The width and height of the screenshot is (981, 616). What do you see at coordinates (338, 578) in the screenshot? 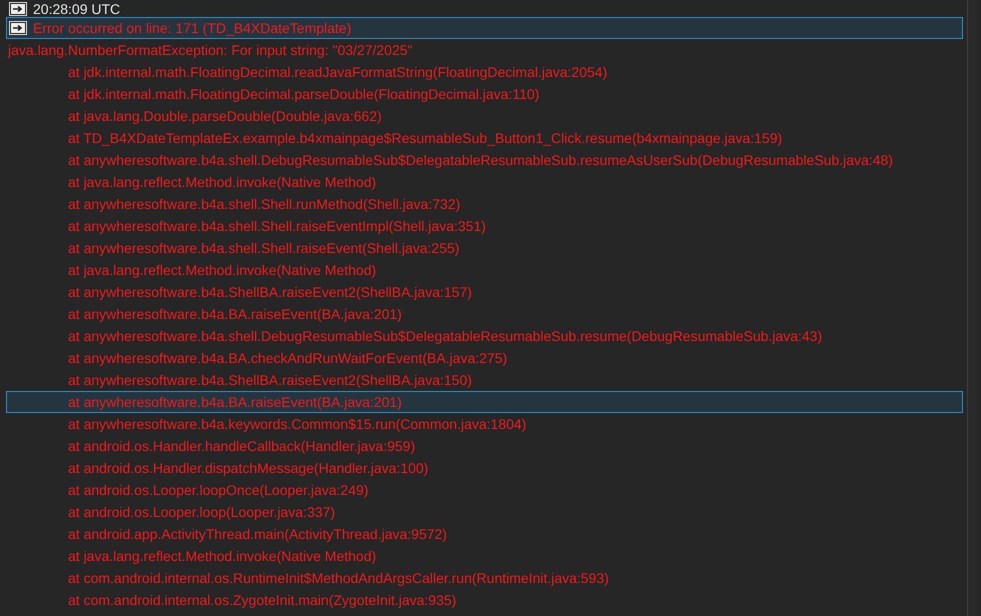
I see `stack-frame: at com.android.internal.os.RuntimeInit$MethodAndArgsCaller.run(RuntimeInit.java:593)` at bounding box center [338, 578].